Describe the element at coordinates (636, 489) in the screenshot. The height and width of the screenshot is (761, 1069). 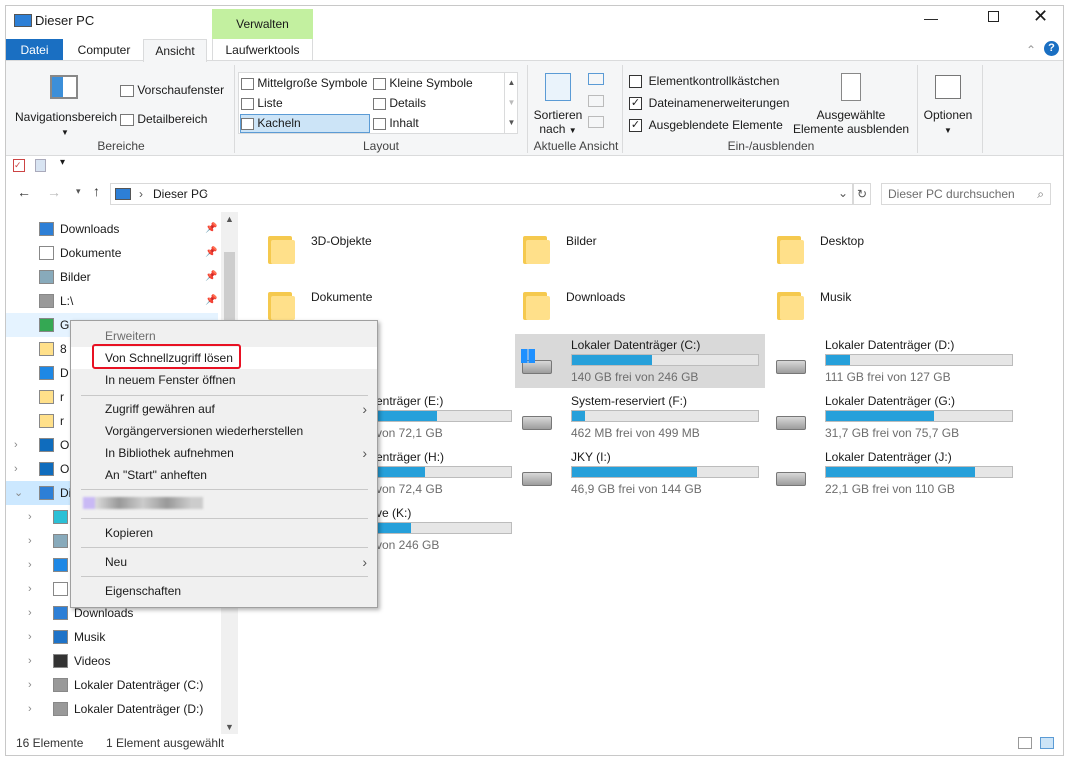
I see `drive-free-space: 46,9 GB frei von 144 GB` at that location.